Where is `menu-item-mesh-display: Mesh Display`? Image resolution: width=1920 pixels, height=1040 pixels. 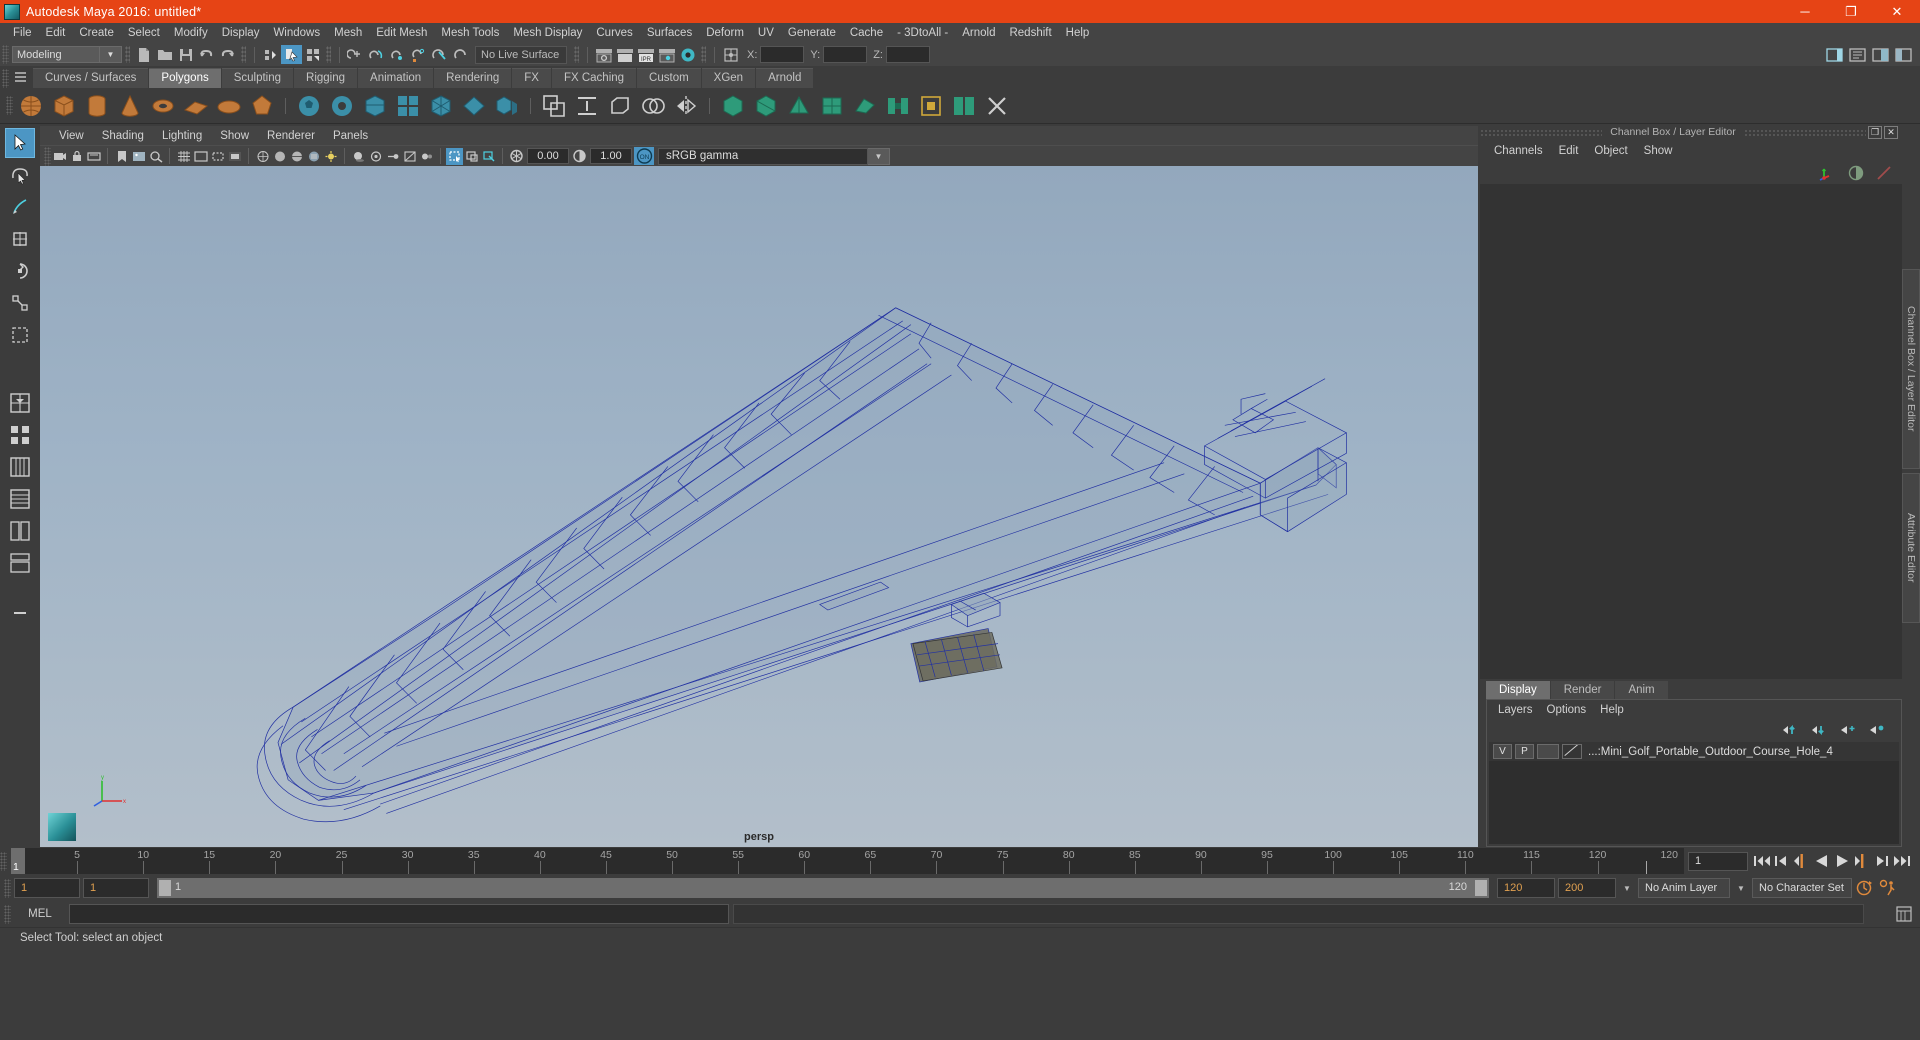
menu-item-mesh-display: Mesh Display is located at coordinates (547, 33).